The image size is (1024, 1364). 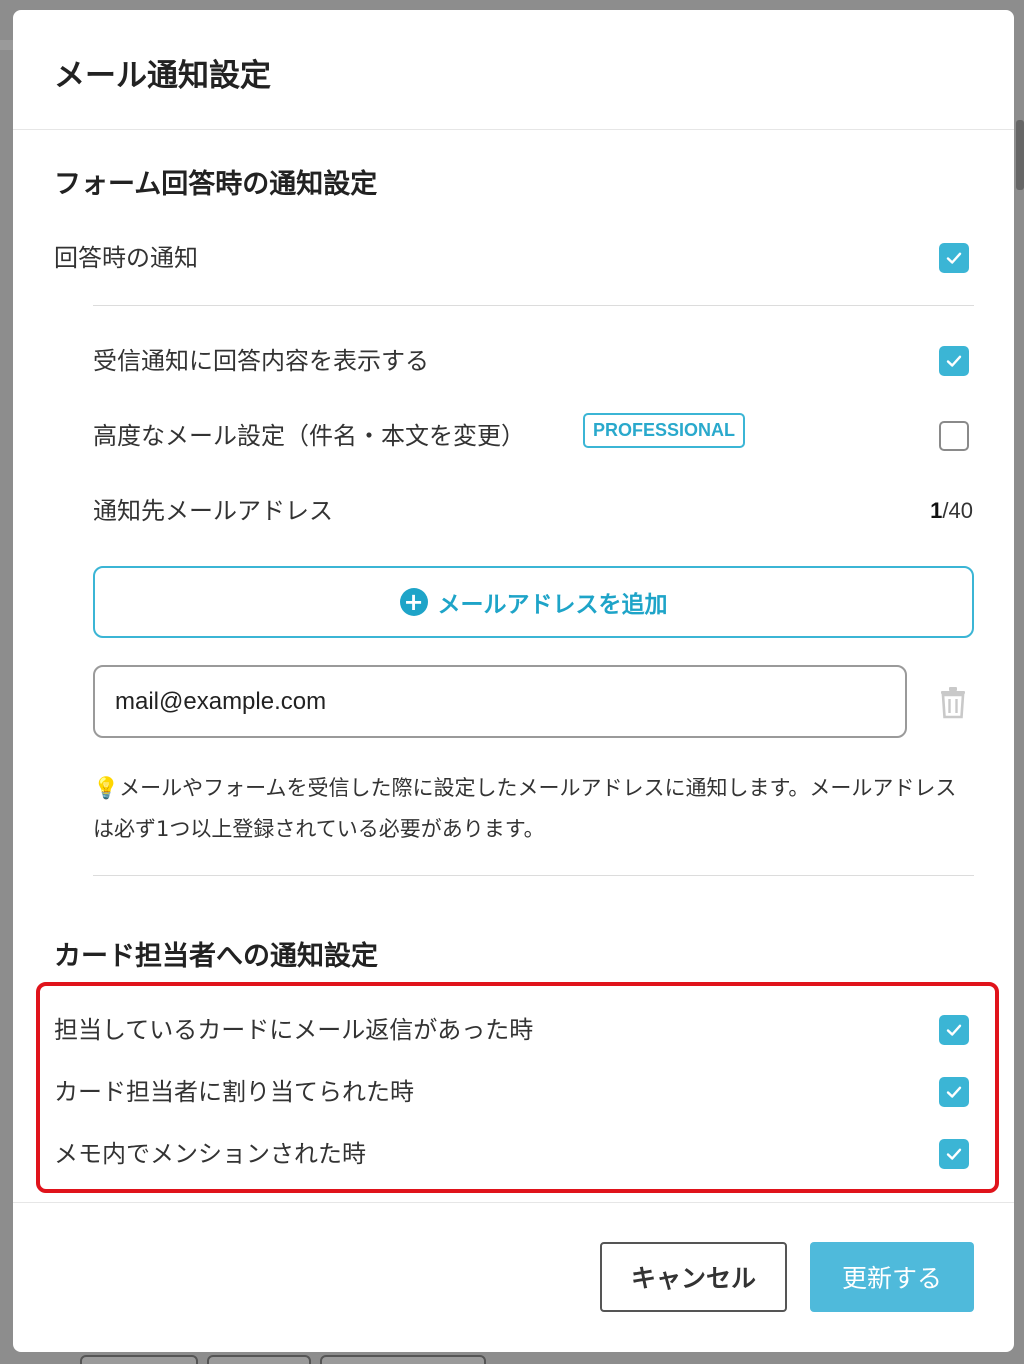 What do you see at coordinates (261, 361) in the screenshot?
I see `show-content-label: 受信通知に回答内容を表示する` at bounding box center [261, 361].